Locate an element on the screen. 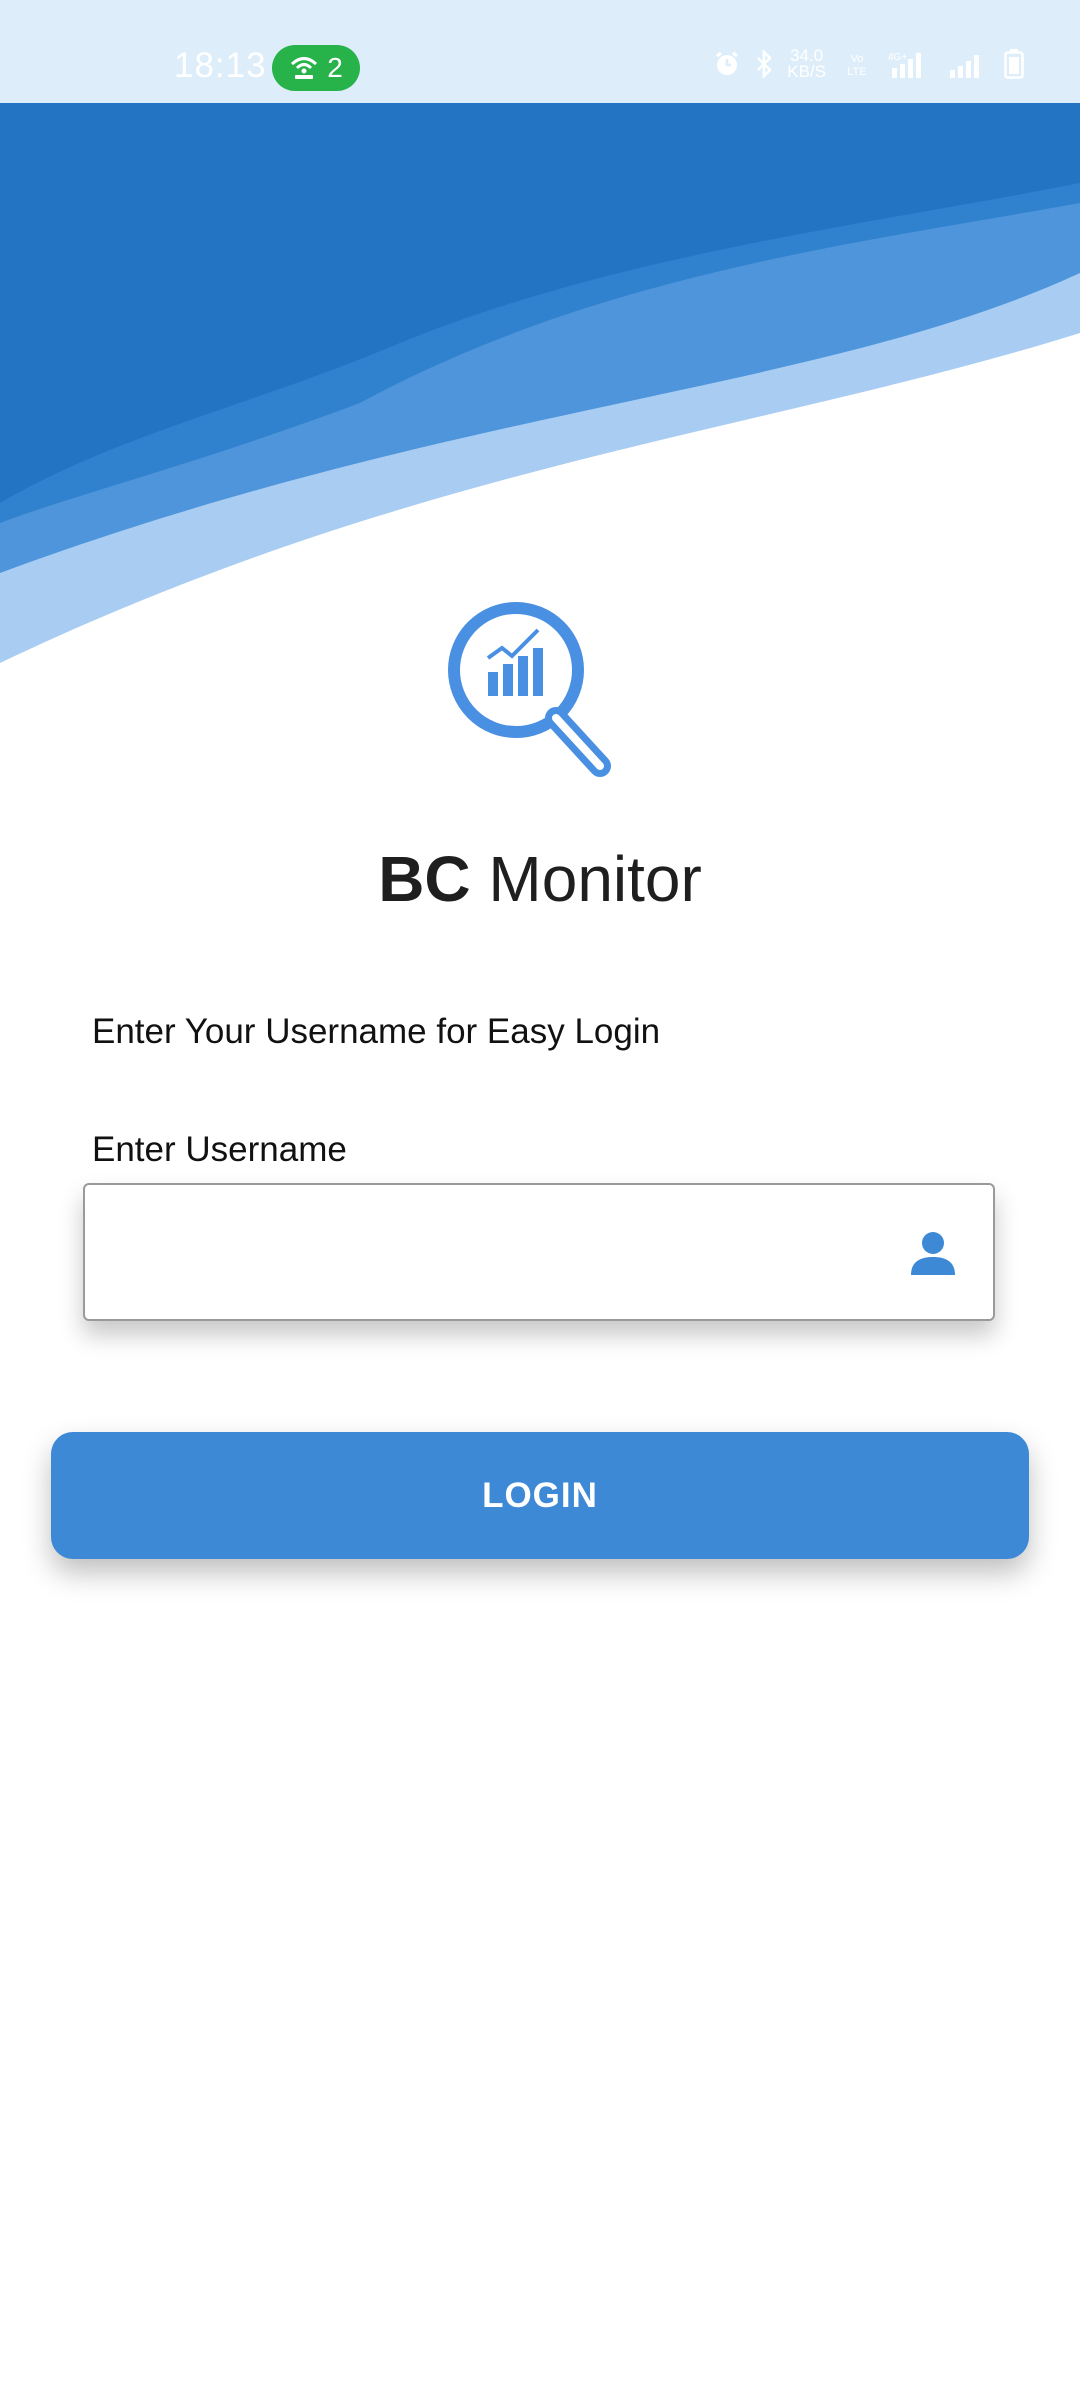  alarm-icon is located at coordinates (727, 63).